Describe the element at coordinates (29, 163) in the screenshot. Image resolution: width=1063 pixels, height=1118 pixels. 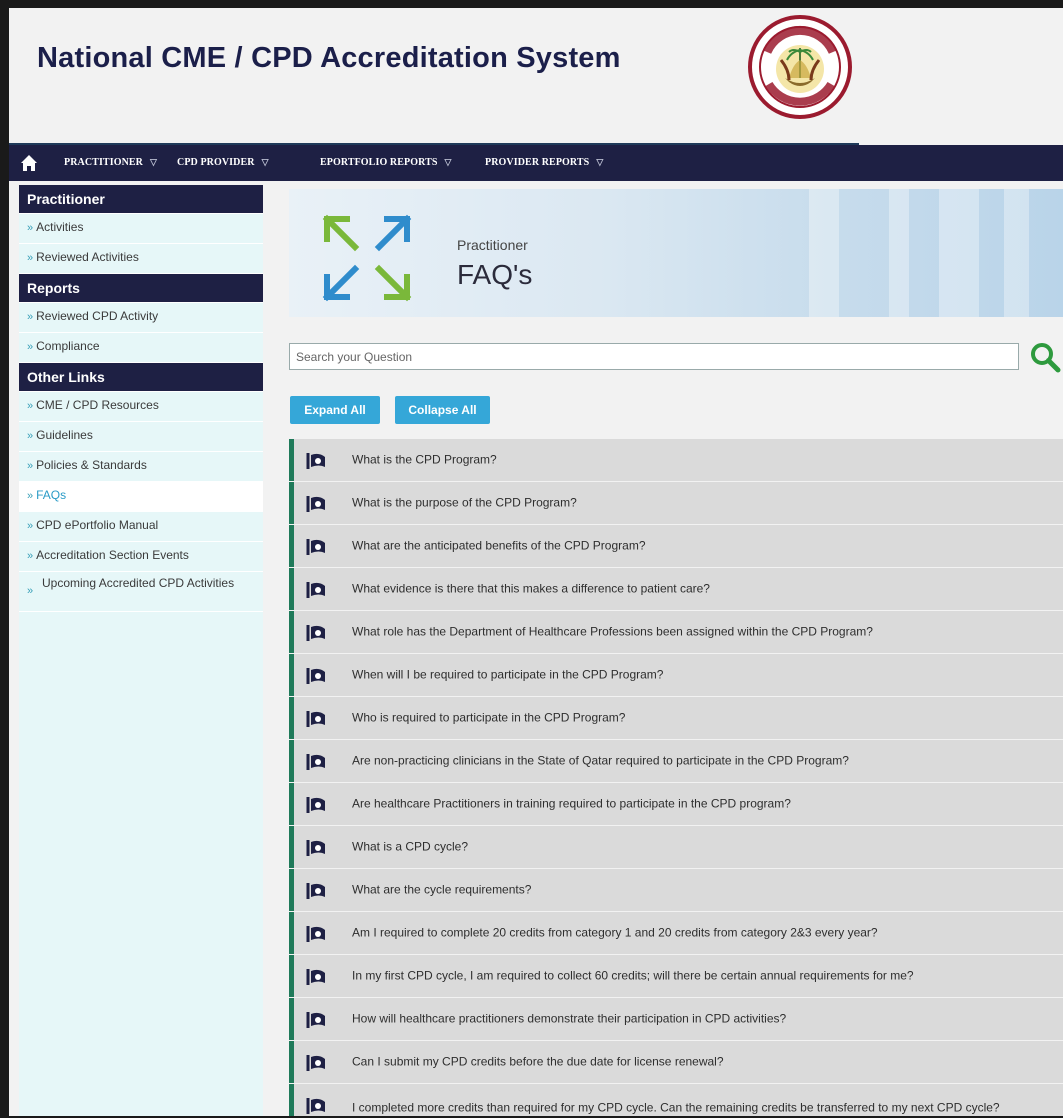
I see `home-icon` at that location.